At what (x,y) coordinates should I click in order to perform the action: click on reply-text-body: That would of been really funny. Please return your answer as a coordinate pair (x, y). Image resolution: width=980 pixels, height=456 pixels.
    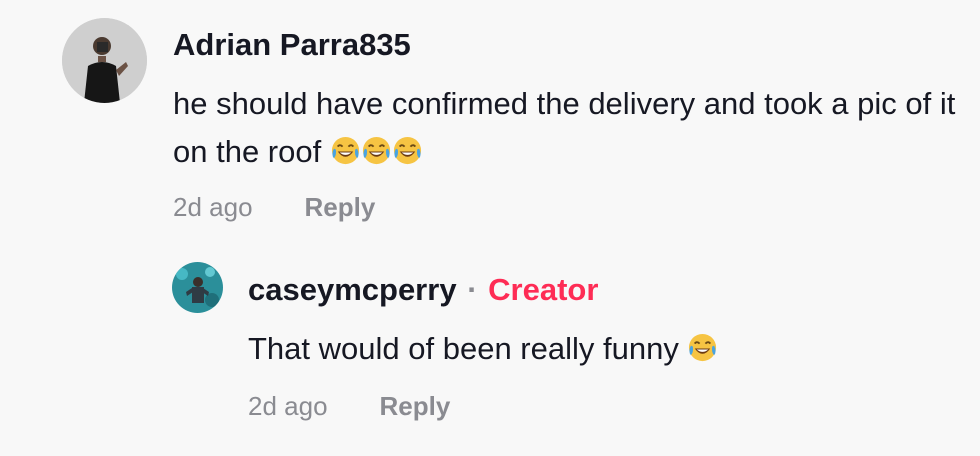
    Looking at the image, I should click on (463, 348).